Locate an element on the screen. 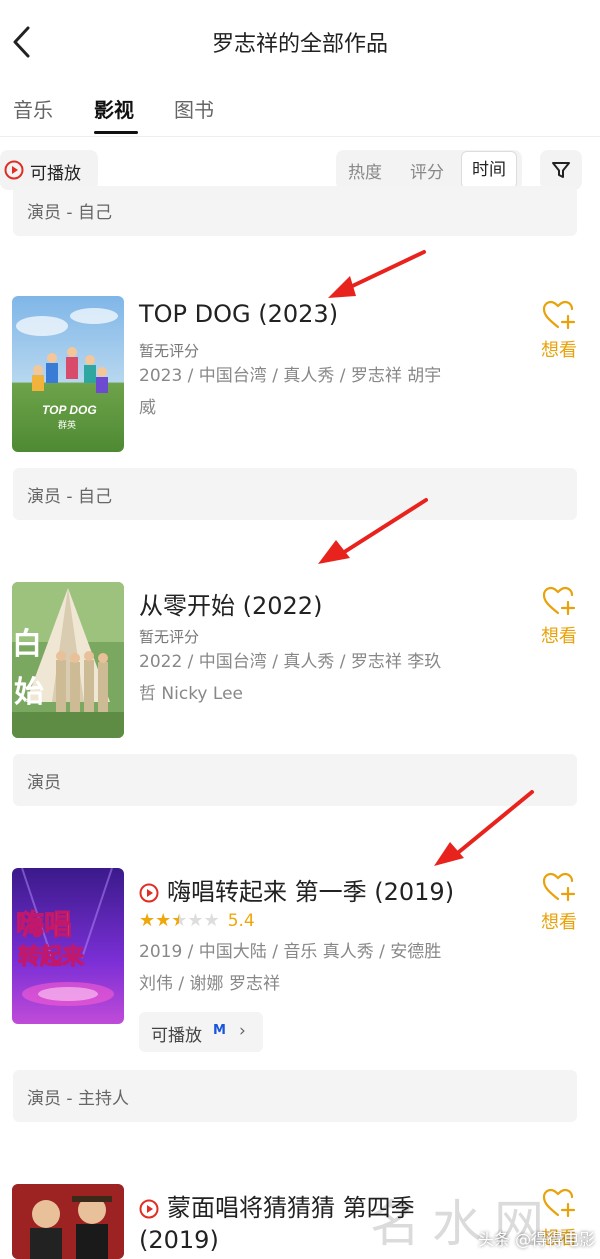  work-meta-line1: 2023 / 中国台湾 / 真人秀 / 罗志祥 胡宇 is located at coordinates (290, 376).